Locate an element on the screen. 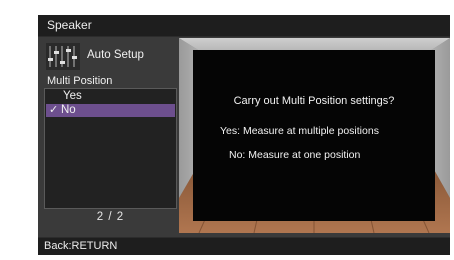 This screenshot has width=454, height=260. back-hint: Back:RETURN is located at coordinates (81, 246).